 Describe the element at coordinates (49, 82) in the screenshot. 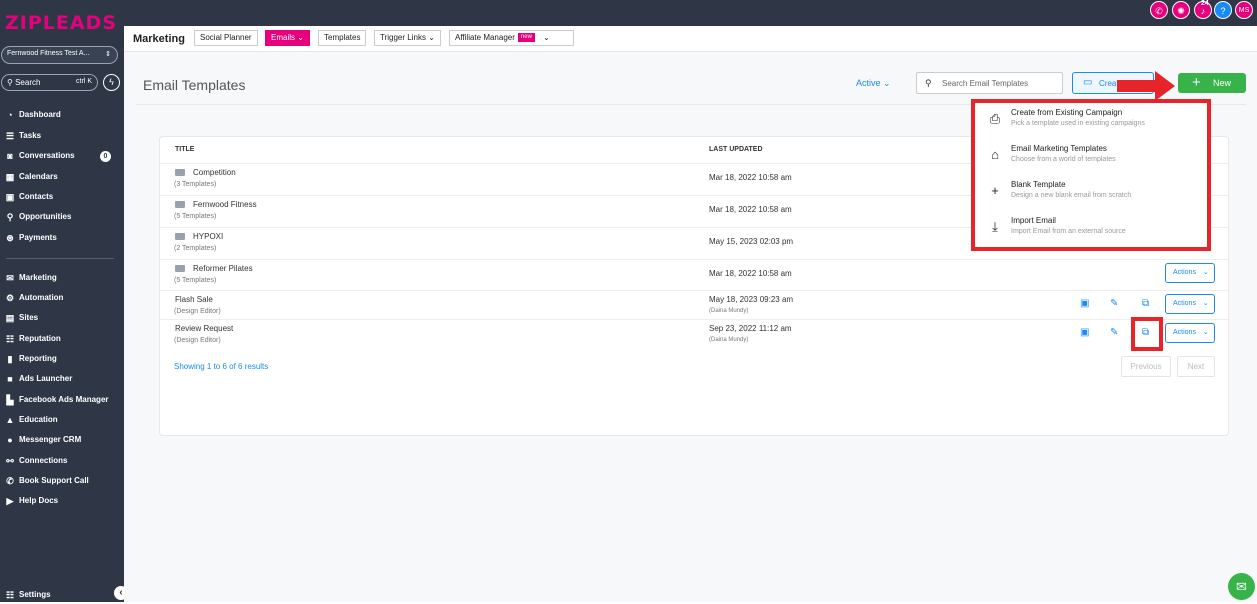

I see `sidebar-search: ⚲ Search ctrl K` at that location.